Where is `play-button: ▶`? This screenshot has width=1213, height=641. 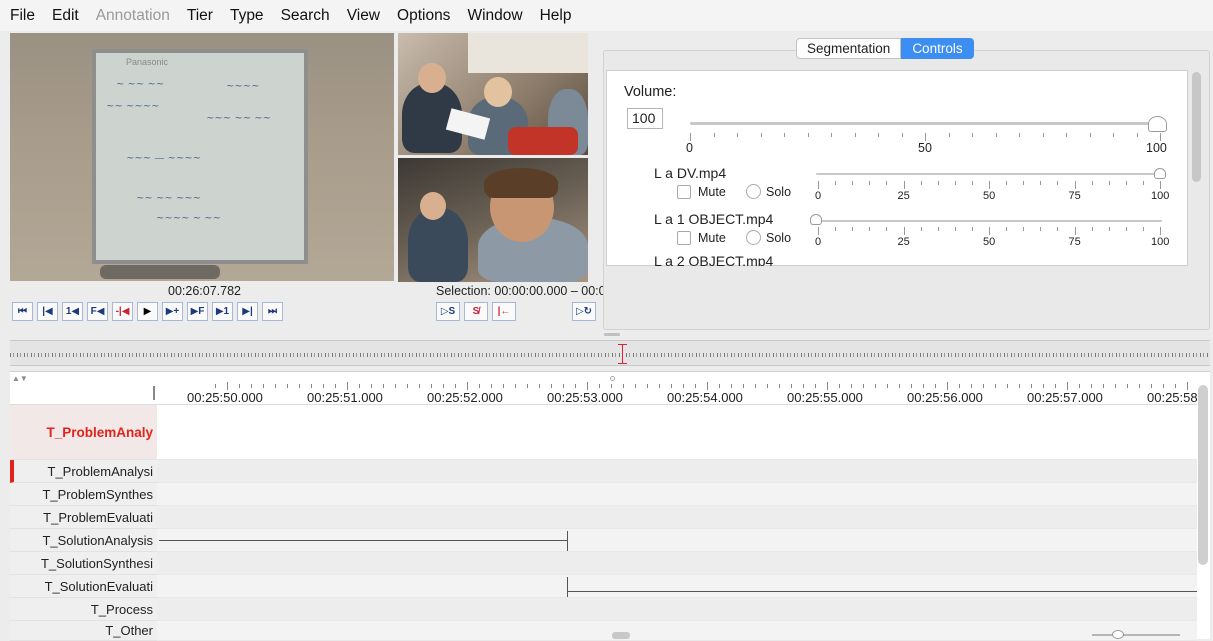
play-button: ▶ is located at coordinates (147, 311).